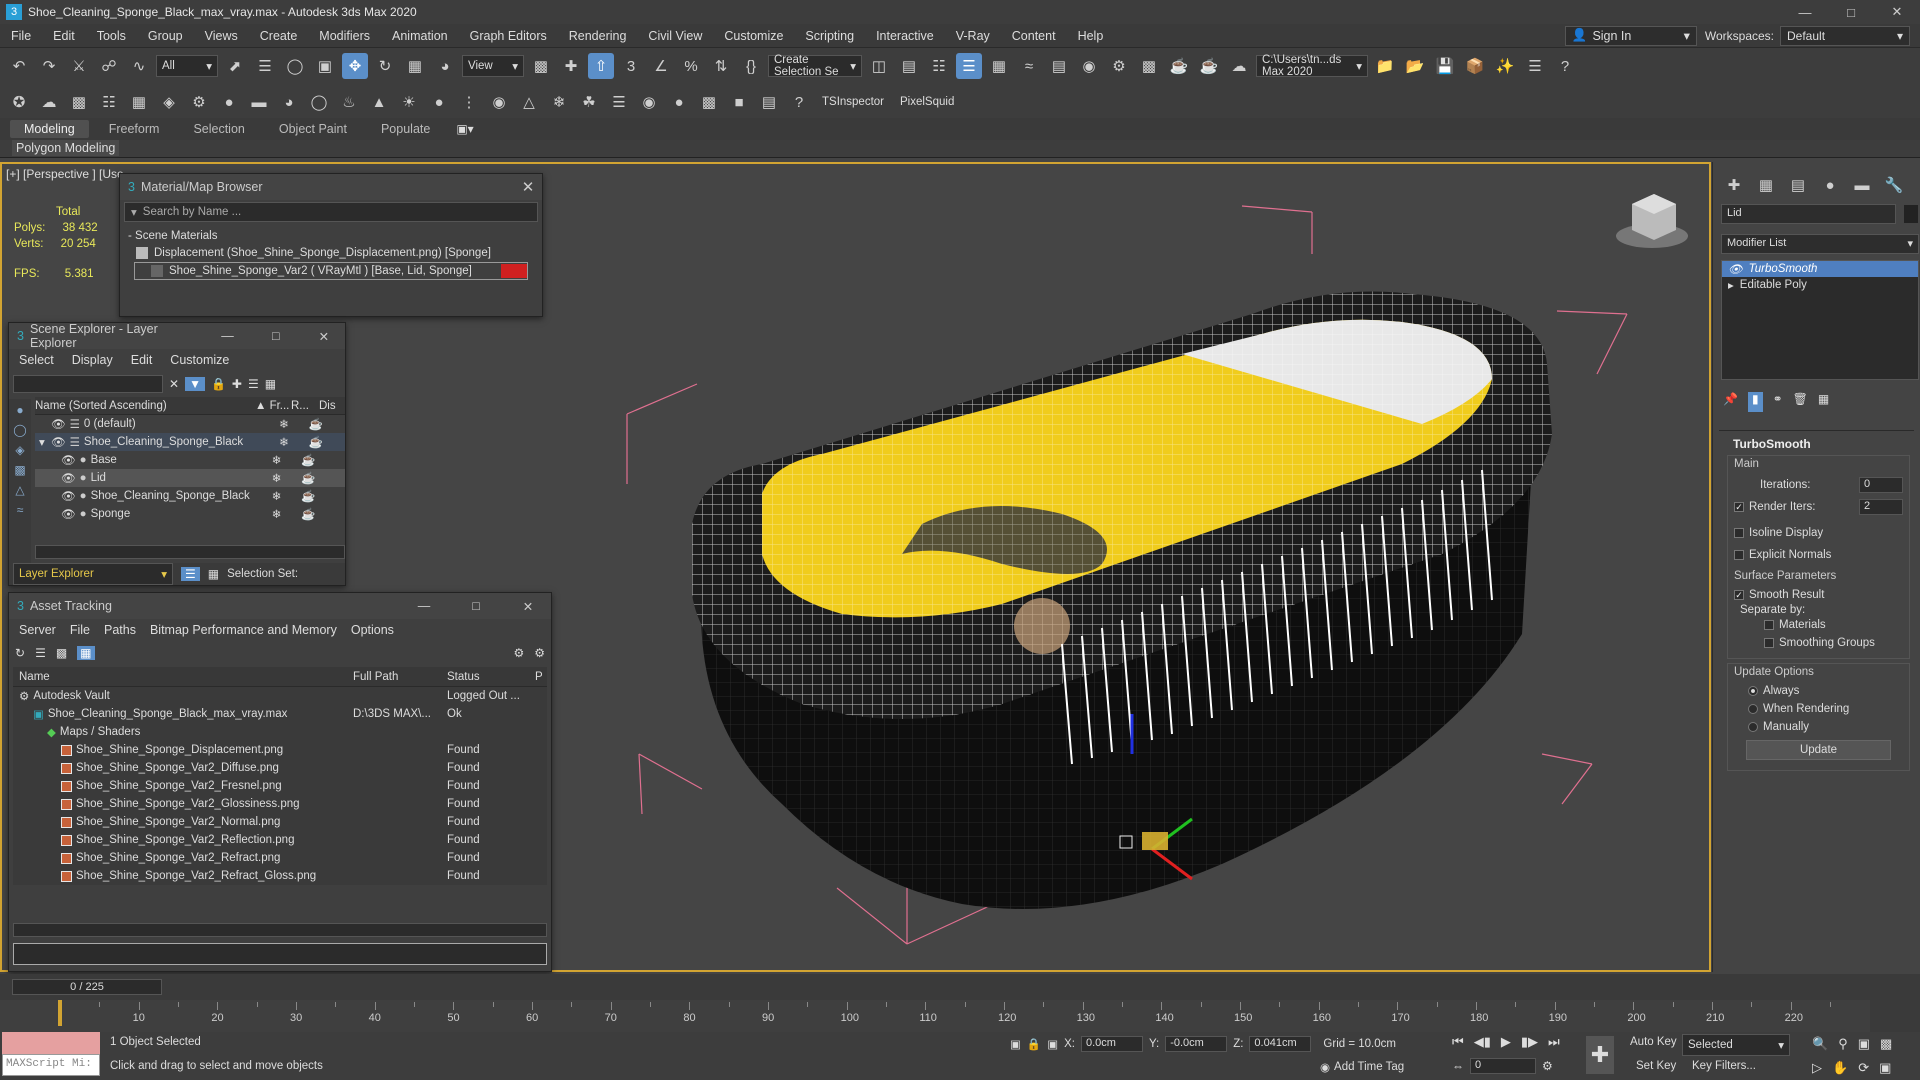 The image size is (1920, 1080). What do you see at coordinates (1111, 1044) in the screenshot?
I see `x-coordinate-field: 0.0cm` at bounding box center [1111, 1044].